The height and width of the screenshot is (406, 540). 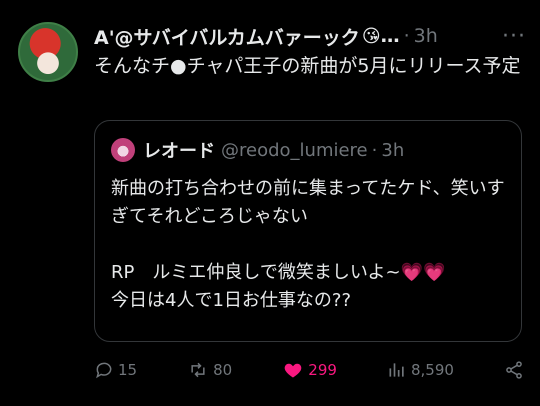 What do you see at coordinates (426, 36) in the screenshot?
I see `tweet-timestamp: 3h` at bounding box center [426, 36].